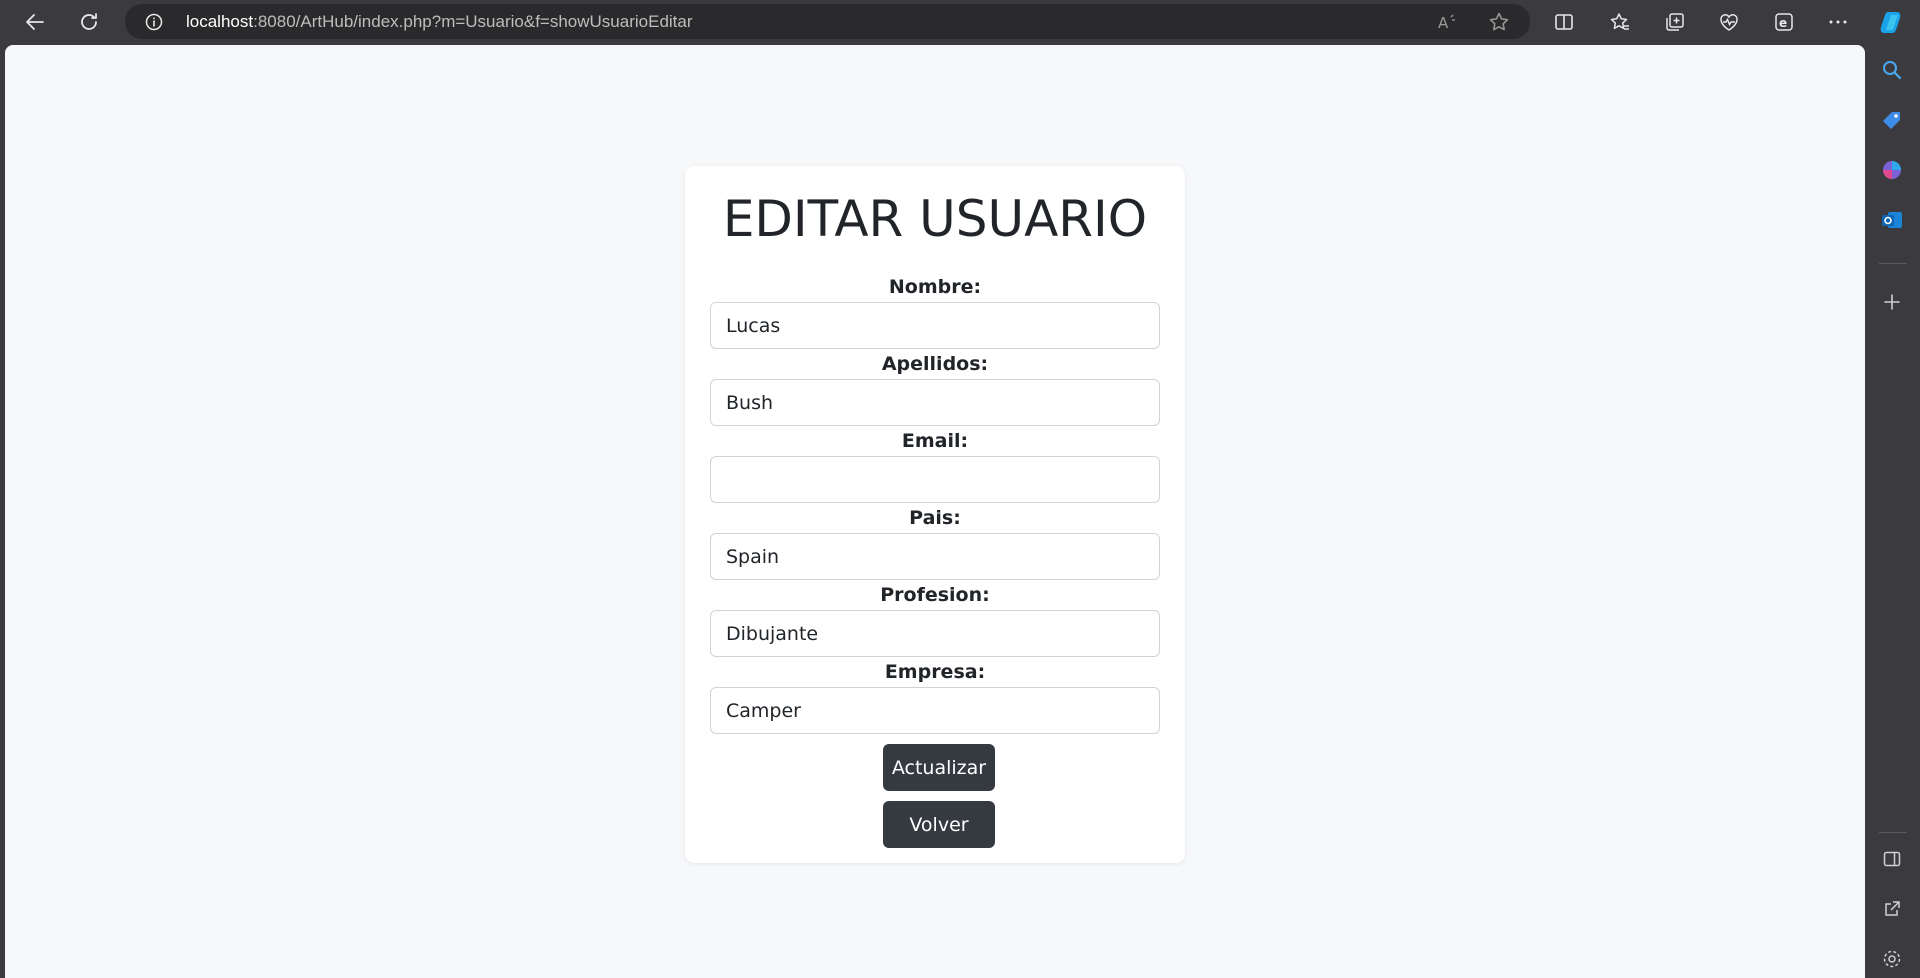 This screenshot has height=978, width=1920. What do you see at coordinates (35, 22) in the screenshot?
I see `back-arrow-icon` at bounding box center [35, 22].